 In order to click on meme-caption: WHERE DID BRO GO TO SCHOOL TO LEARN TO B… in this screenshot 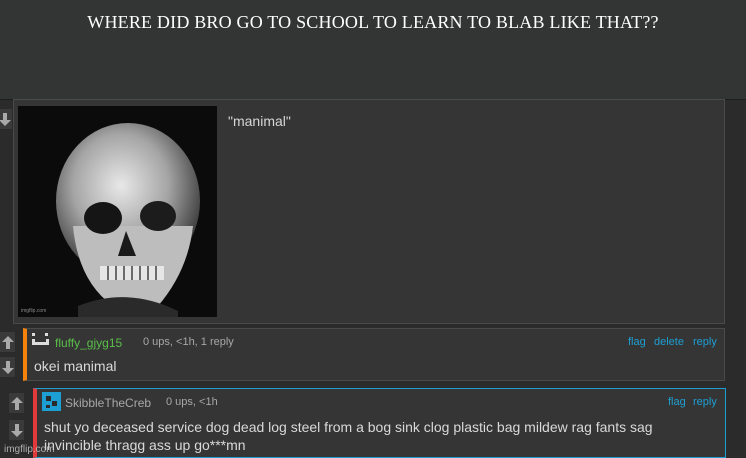, I will do `click(373, 22)`.